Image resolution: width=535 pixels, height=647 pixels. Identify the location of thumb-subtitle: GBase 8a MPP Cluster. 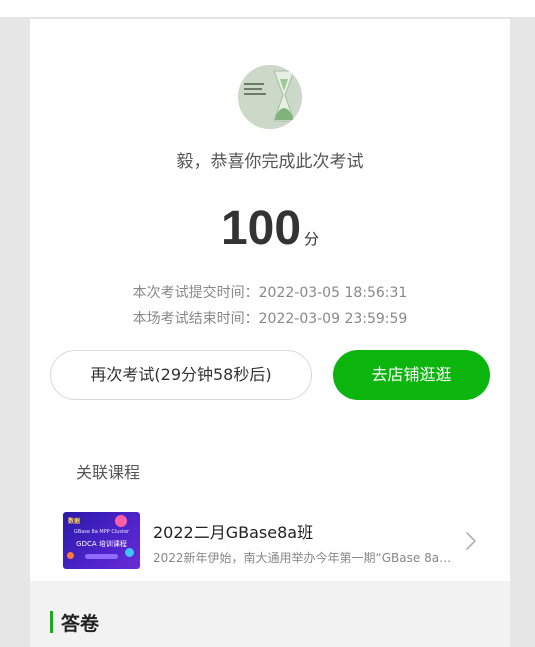
(101, 532).